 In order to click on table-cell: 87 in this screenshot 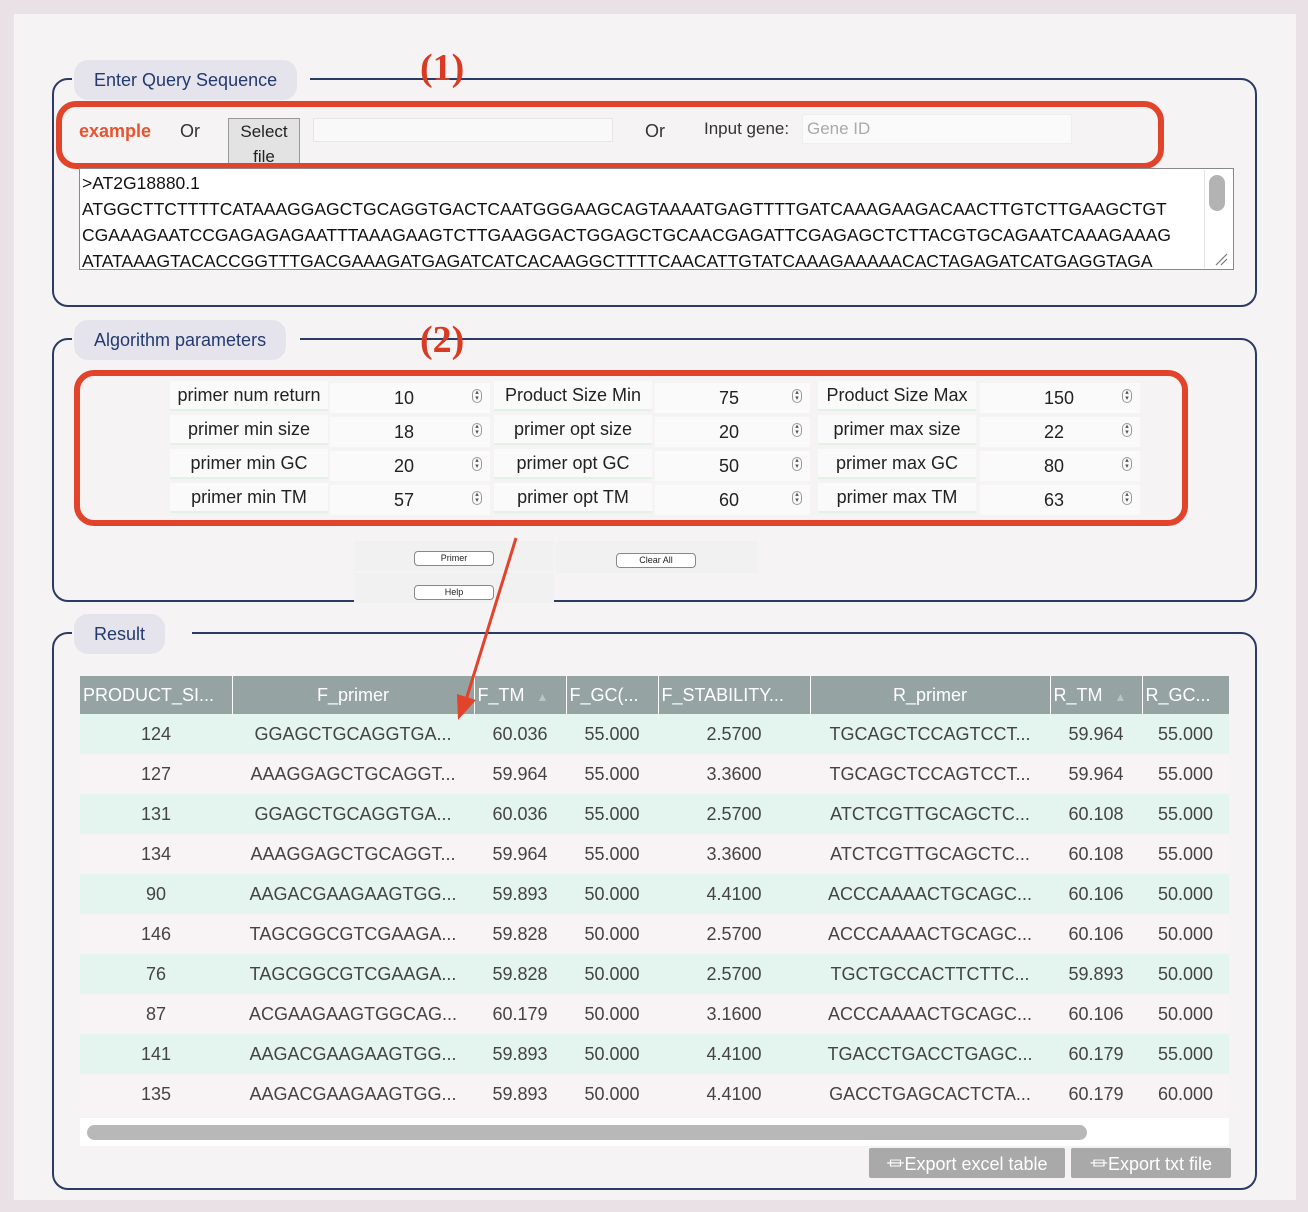, I will do `click(156, 1014)`.